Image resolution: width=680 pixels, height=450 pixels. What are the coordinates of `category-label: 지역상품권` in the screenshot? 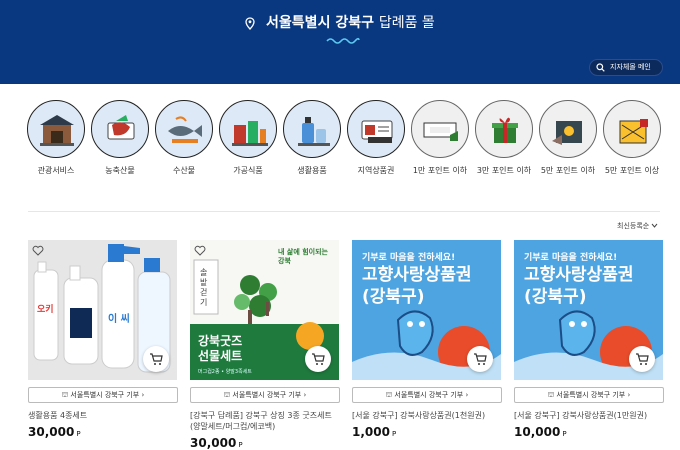 It's located at (376, 170).